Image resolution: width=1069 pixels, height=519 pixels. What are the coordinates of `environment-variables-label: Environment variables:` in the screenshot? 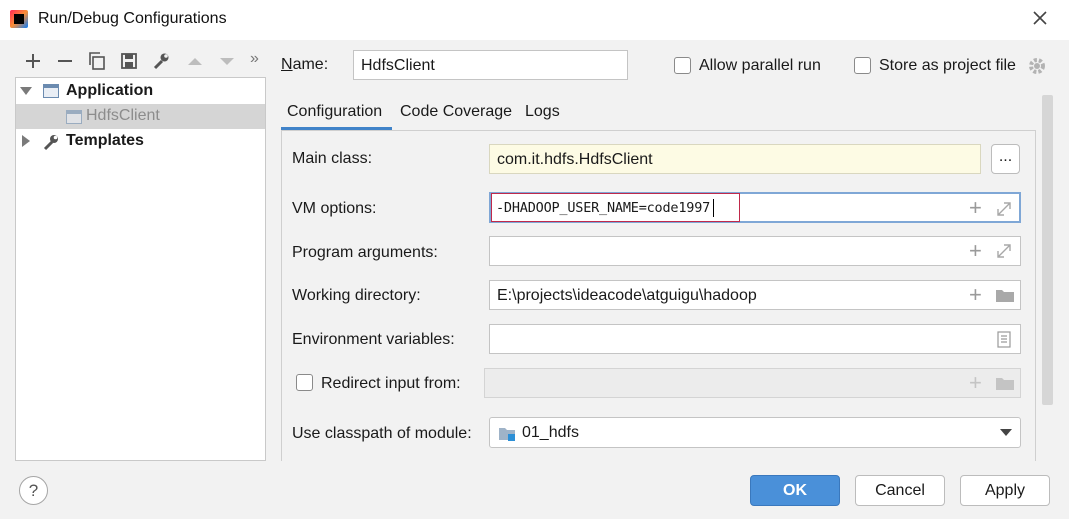 It's located at (373, 339).